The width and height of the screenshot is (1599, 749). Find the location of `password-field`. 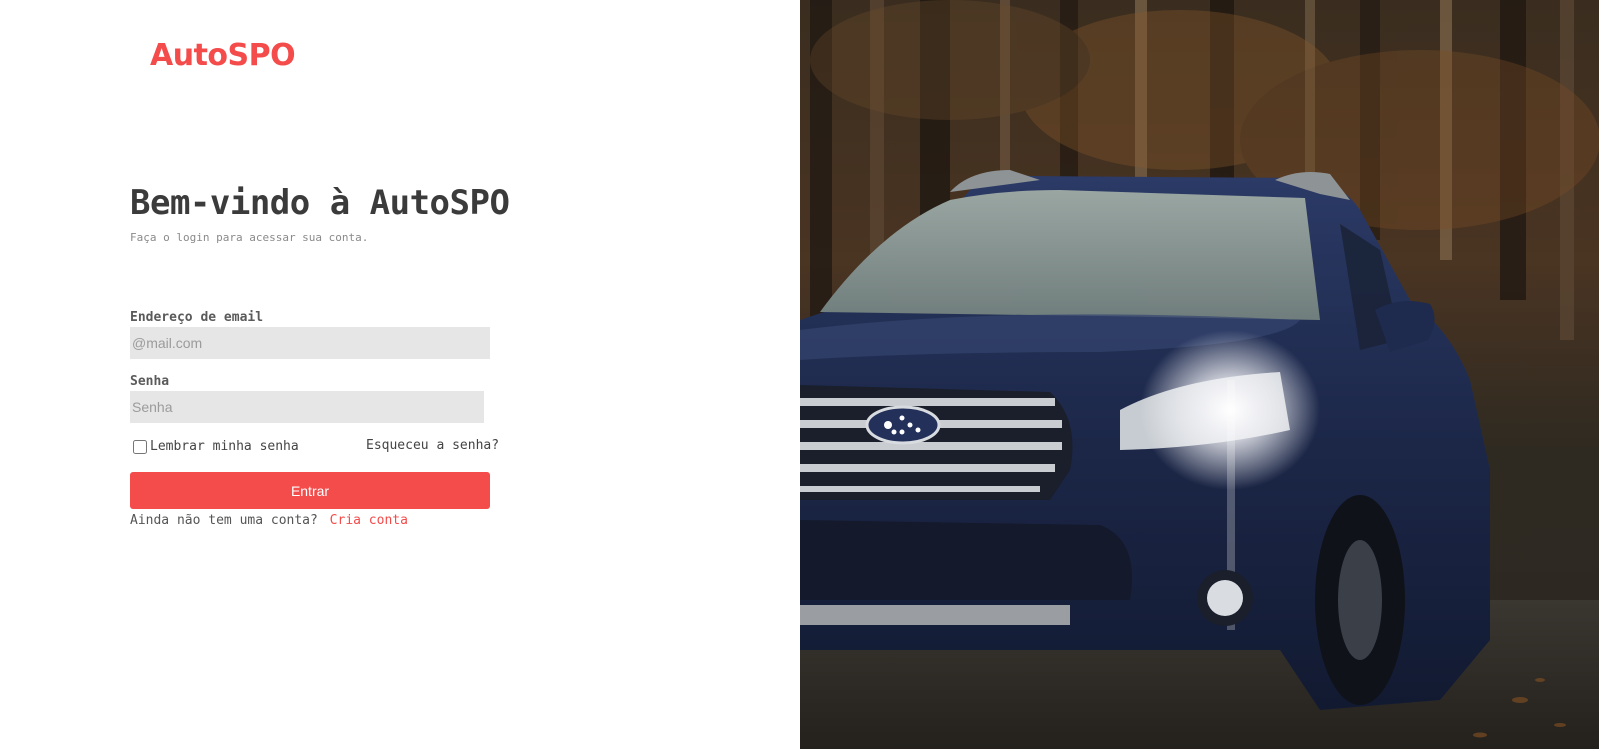

password-field is located at coordinates (307, 407).